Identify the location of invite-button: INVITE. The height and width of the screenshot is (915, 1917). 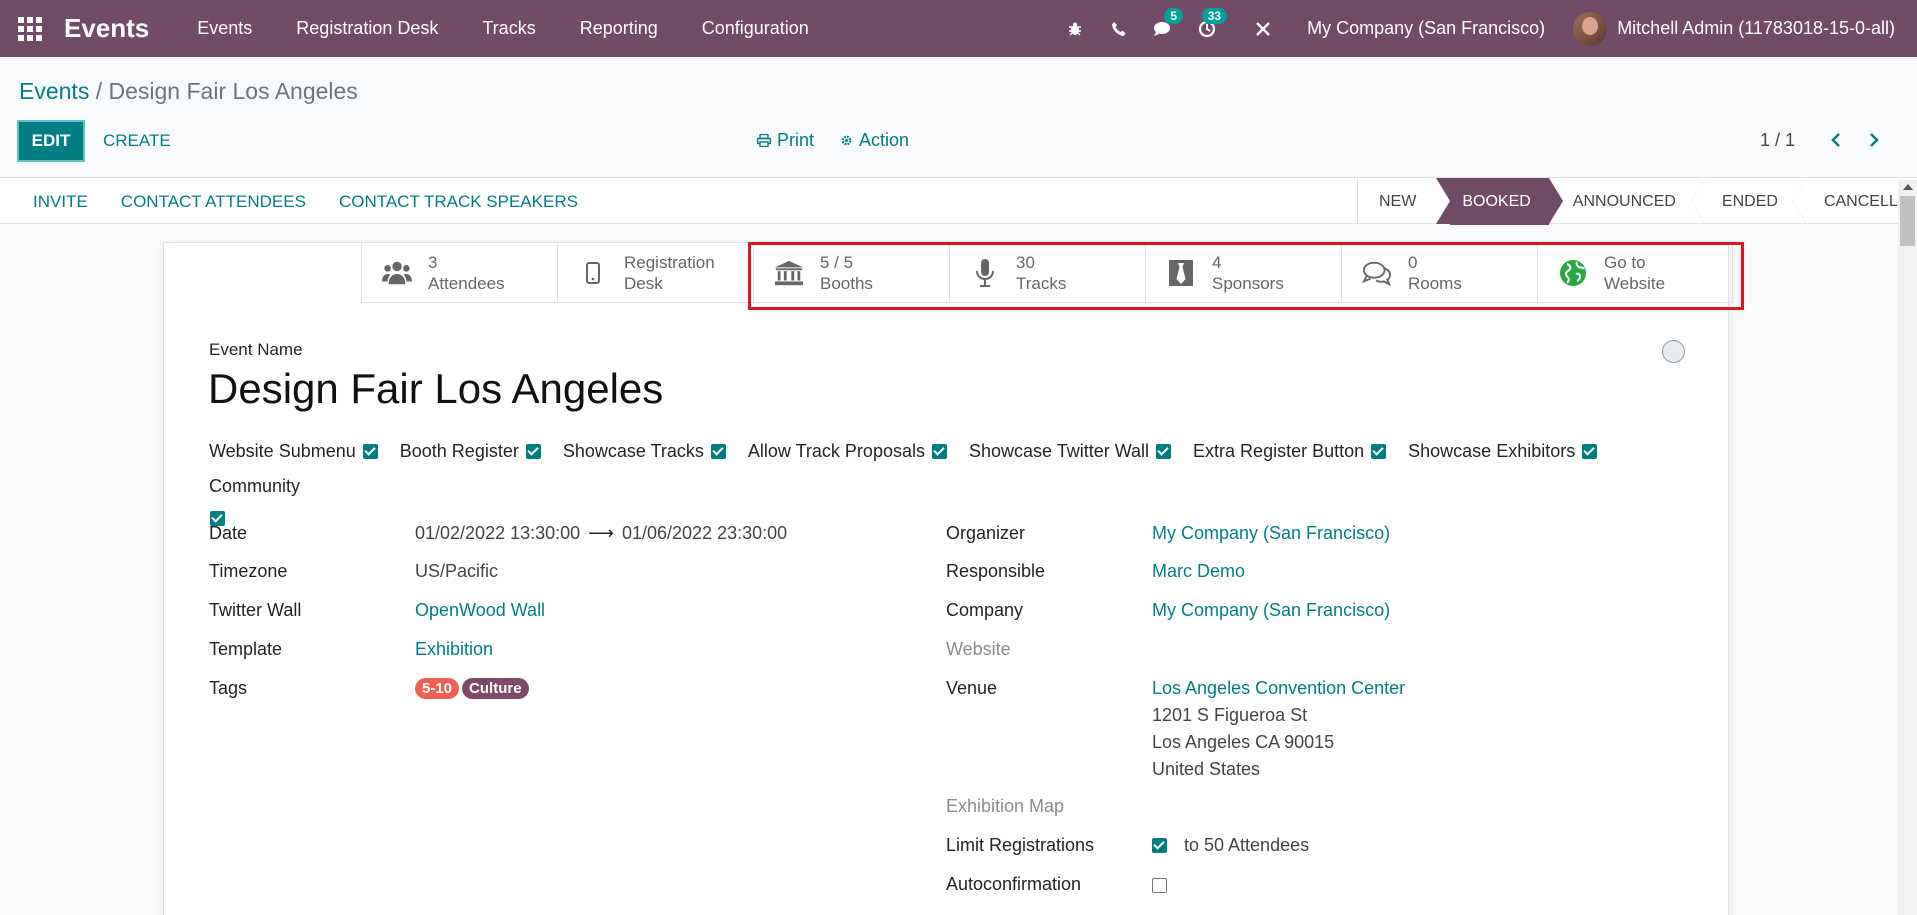
(52, 202).